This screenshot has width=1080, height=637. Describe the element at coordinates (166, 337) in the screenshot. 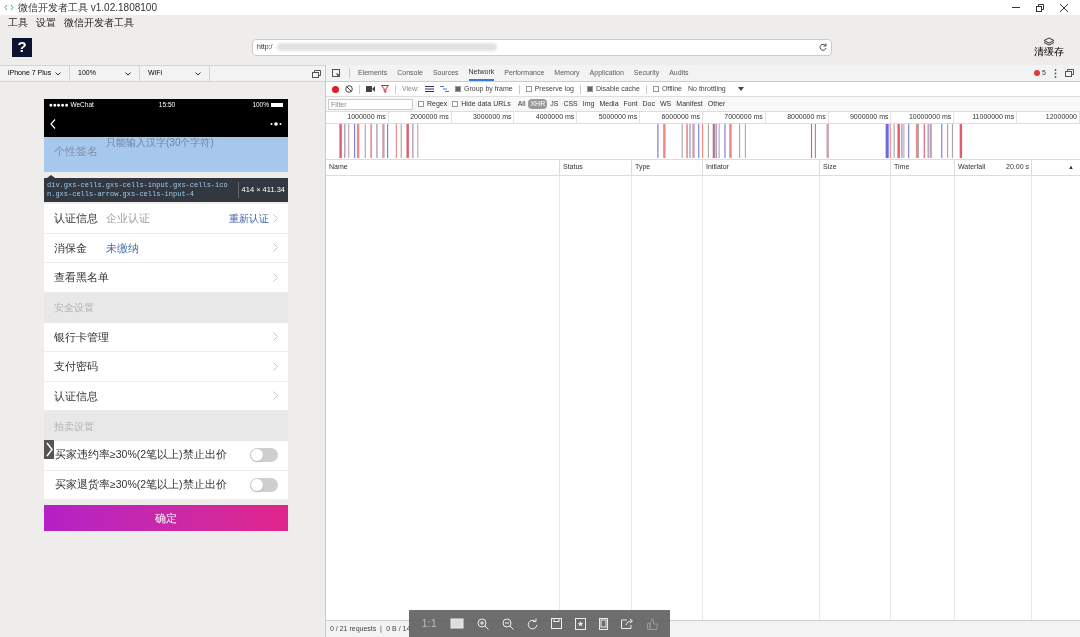

I see `settings-cell: 银行卡管理` at that location.